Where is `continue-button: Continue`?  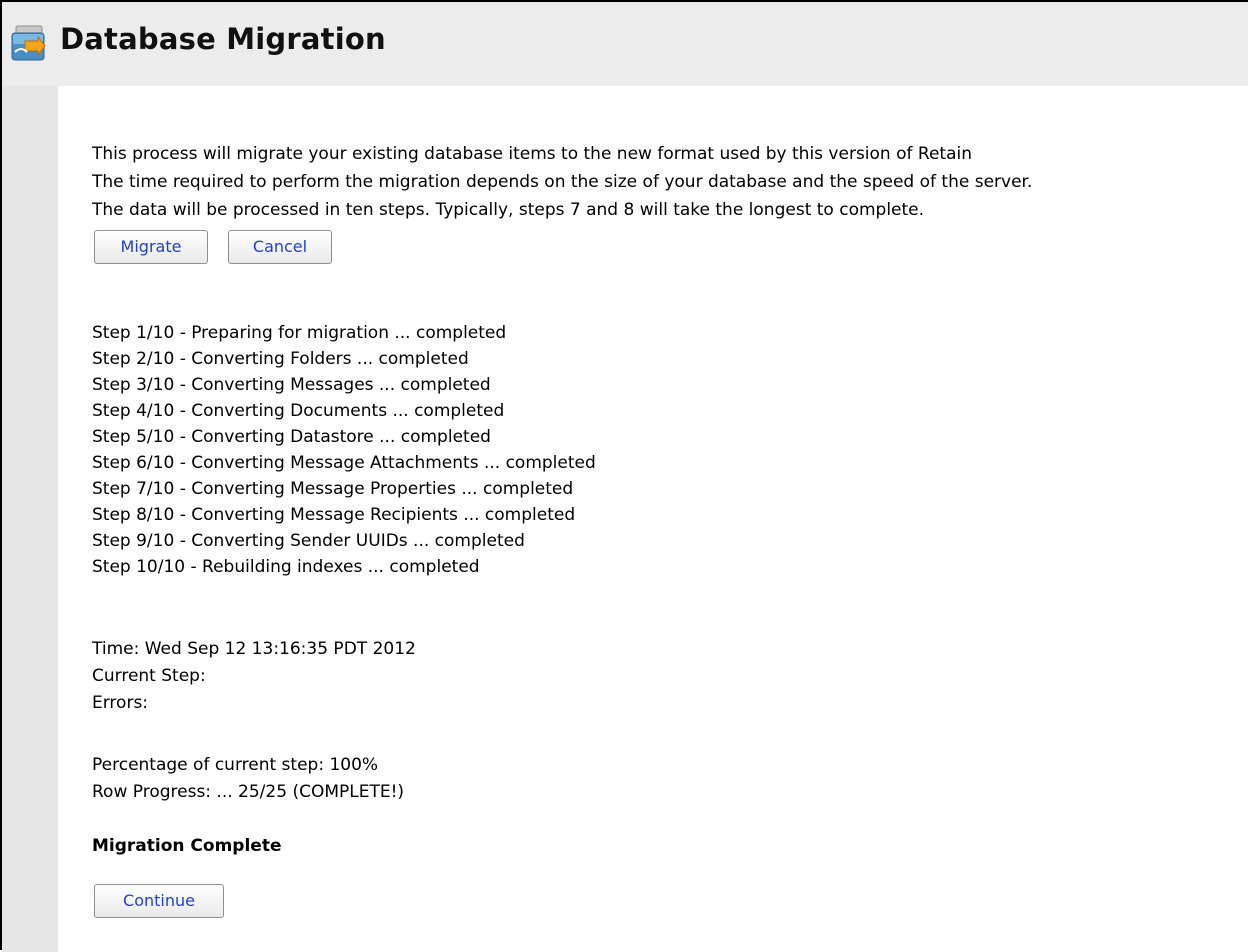 continue-button: Continue is located at coordinates (159, 901).